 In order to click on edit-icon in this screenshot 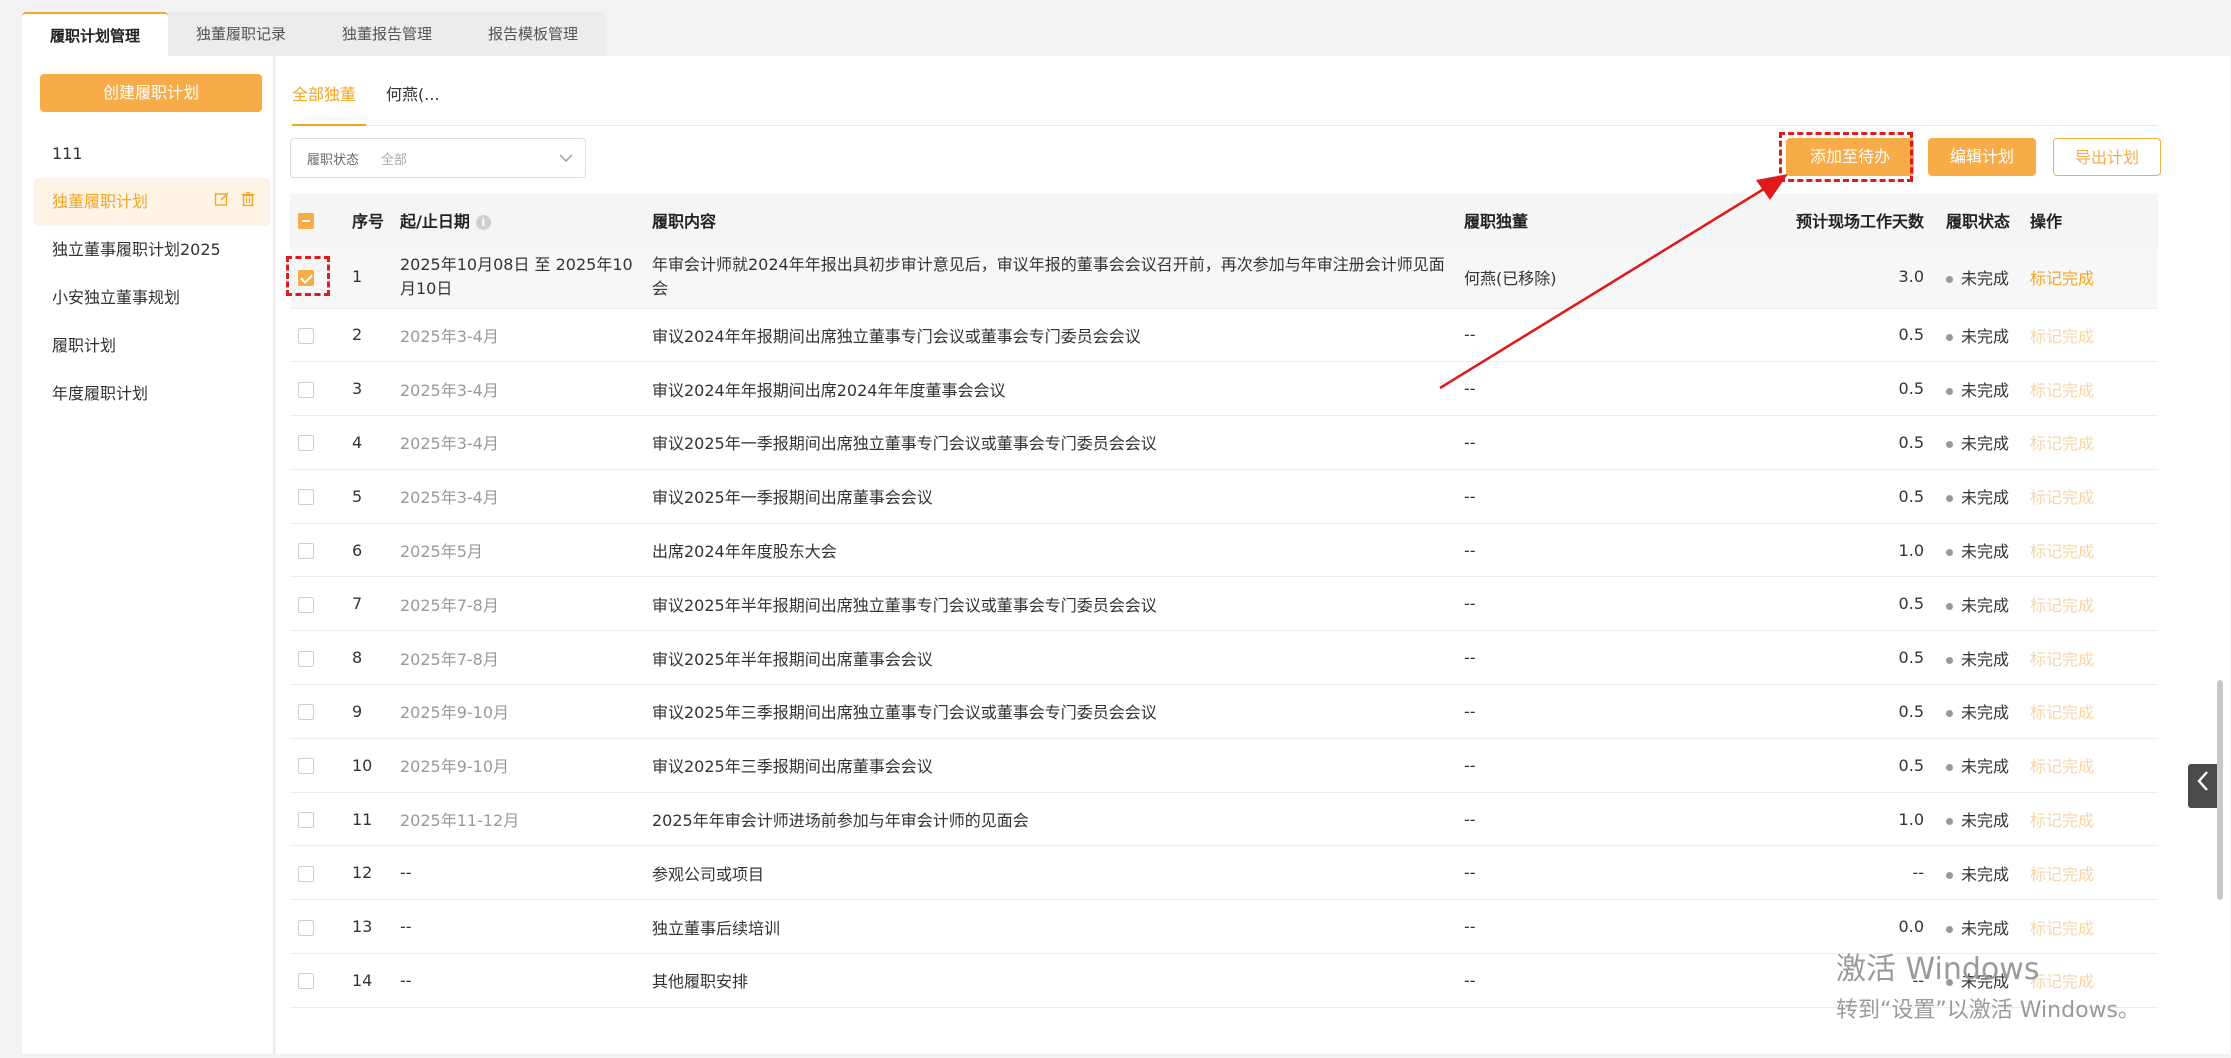, I will do `click(222, 202)`.